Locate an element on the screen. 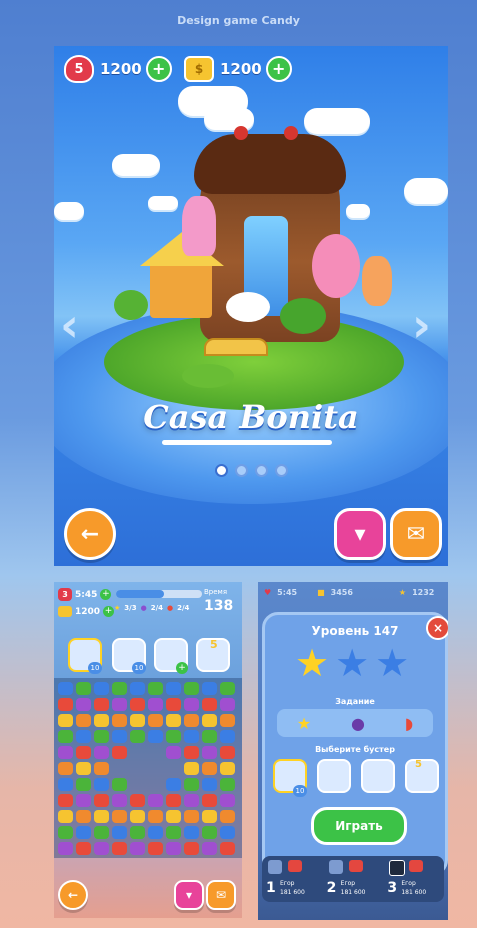 Image resolution: width=477 pixels, height=928 pixels. booster-hammer is located at coordinates (422, 776).